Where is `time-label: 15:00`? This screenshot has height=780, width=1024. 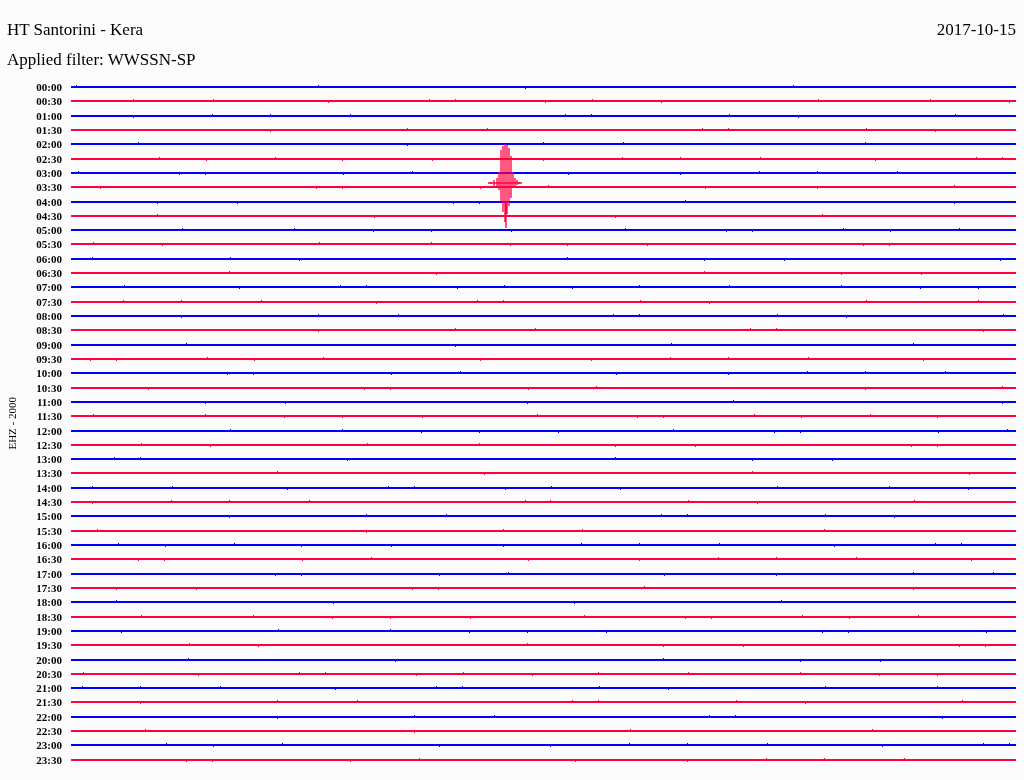 time-label: 15:00 is located at coordinates (49, 516).